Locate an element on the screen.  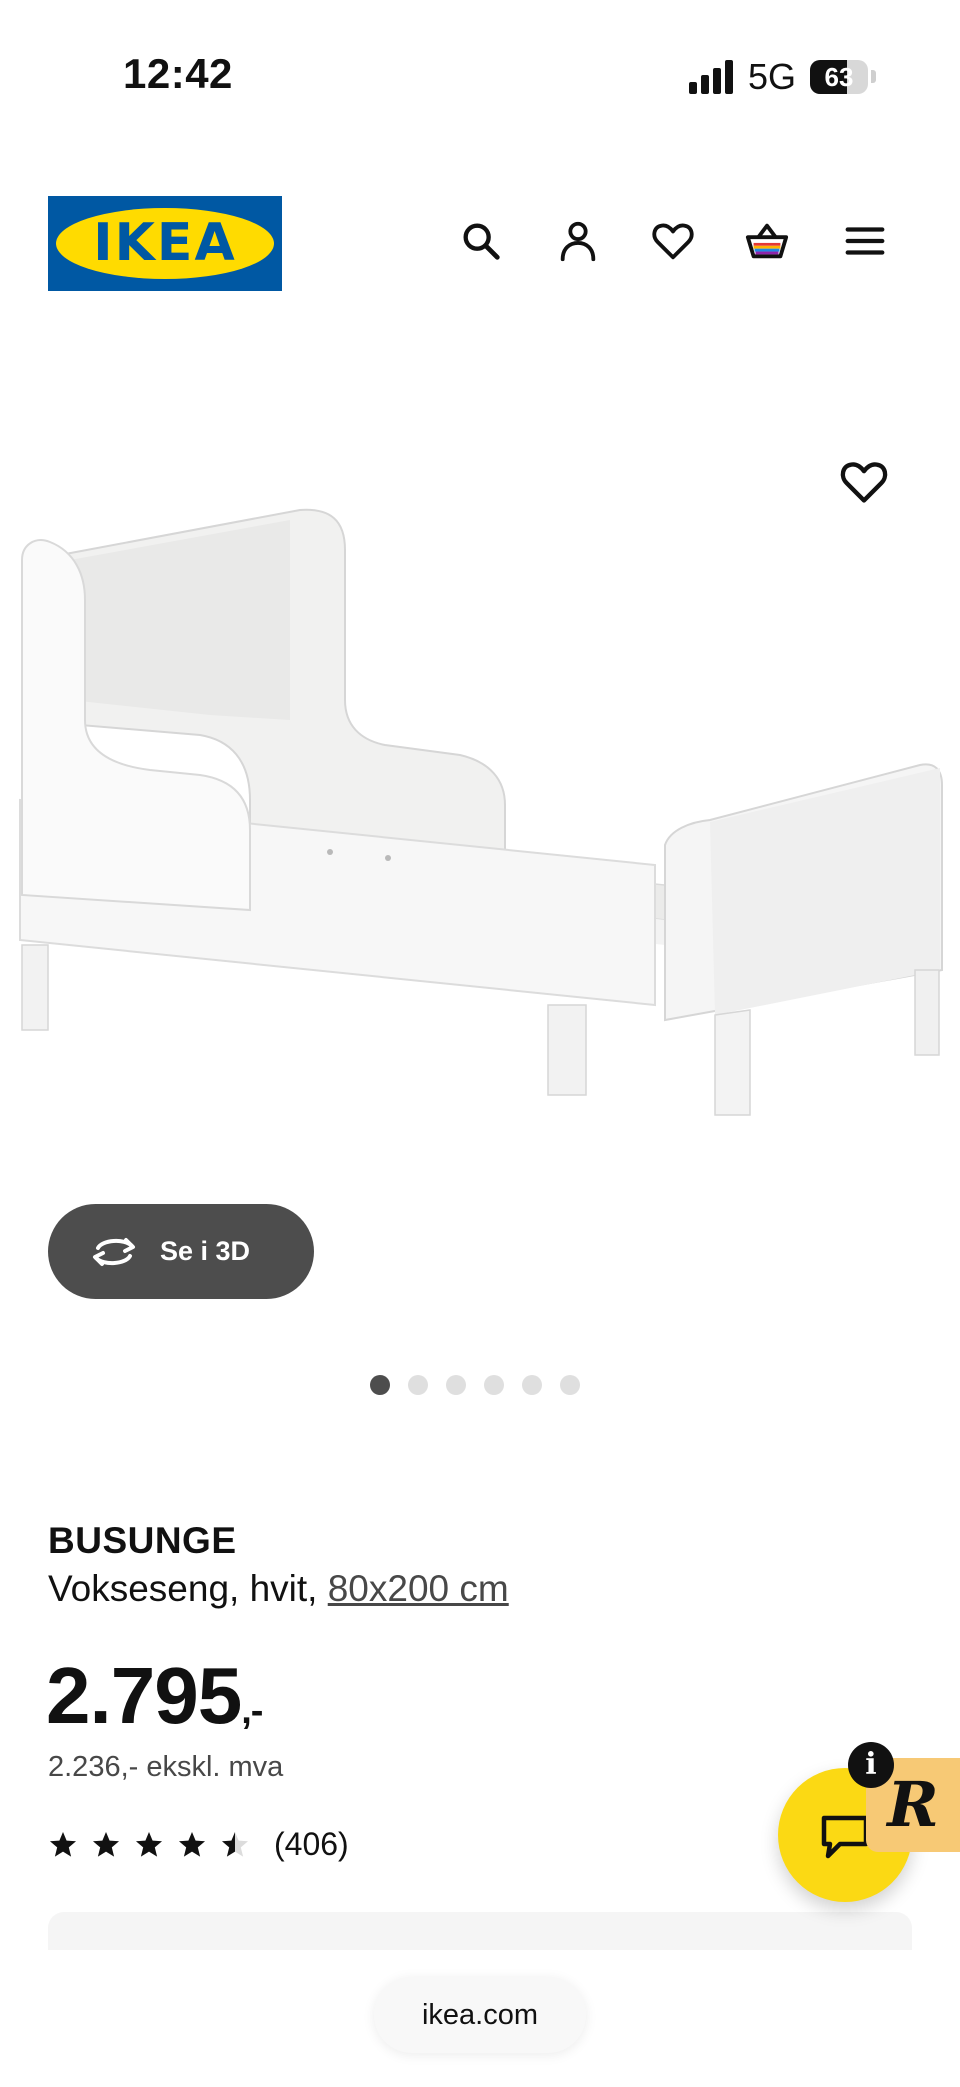
info-card is located at coordinates (480, 1931).